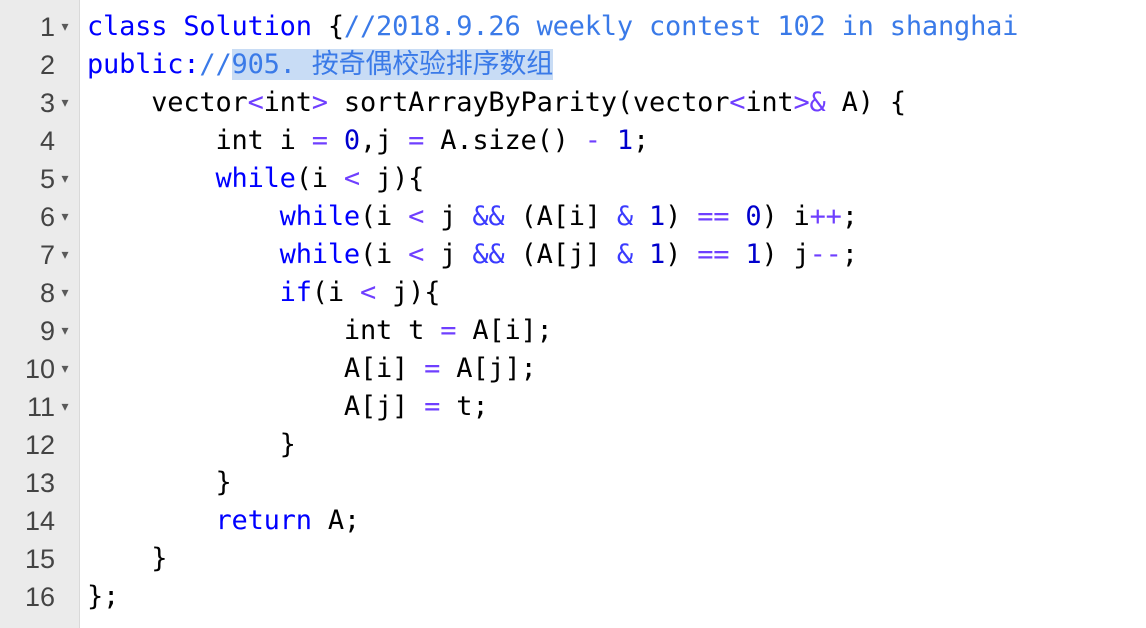 This screenshot has height=628, width=1146. Describe the element at coordinates (713, 216) in the screenshot. I see `code-token: ==` at that location.